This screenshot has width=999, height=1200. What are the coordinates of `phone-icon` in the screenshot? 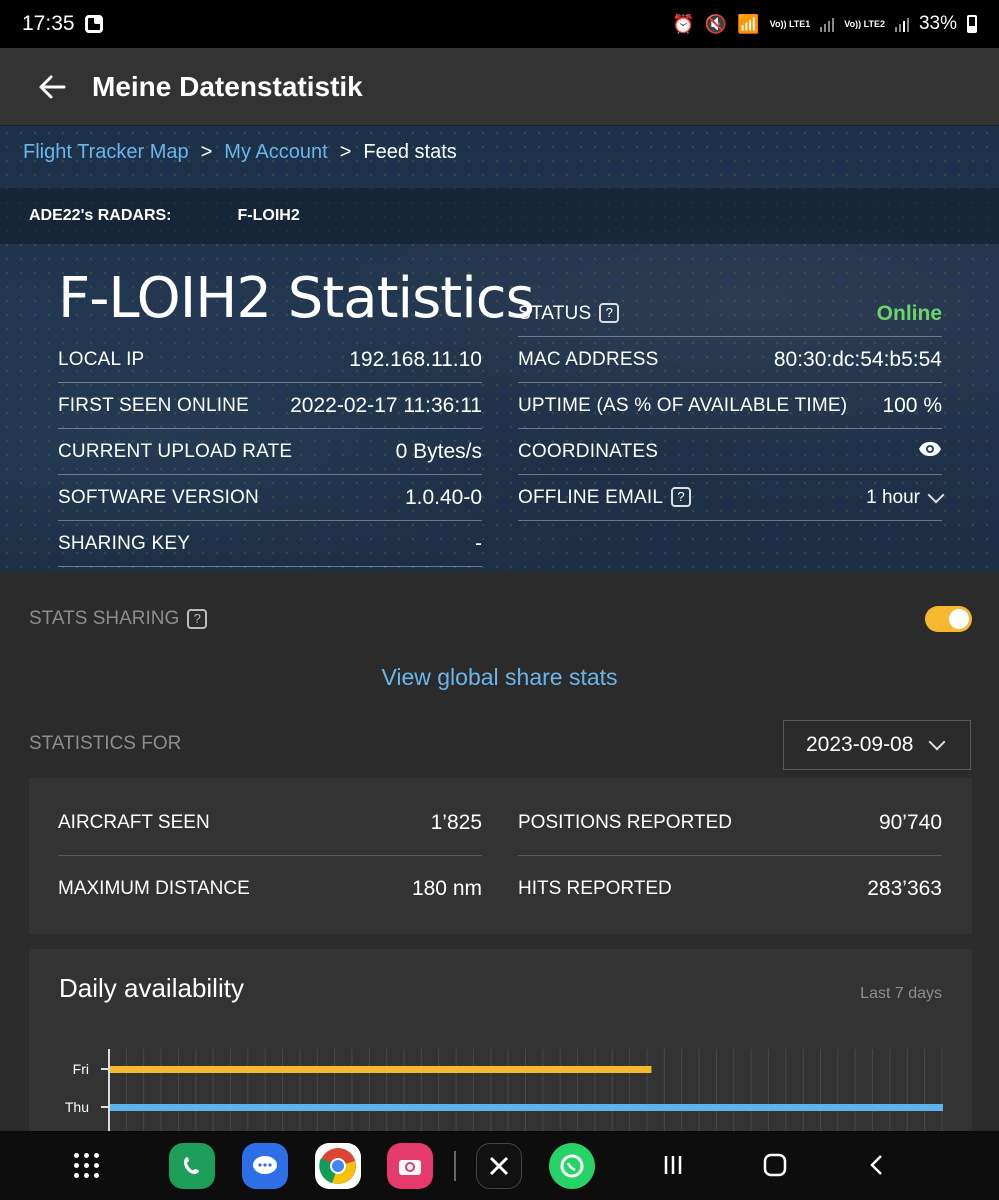 It's located at (192, 1166).